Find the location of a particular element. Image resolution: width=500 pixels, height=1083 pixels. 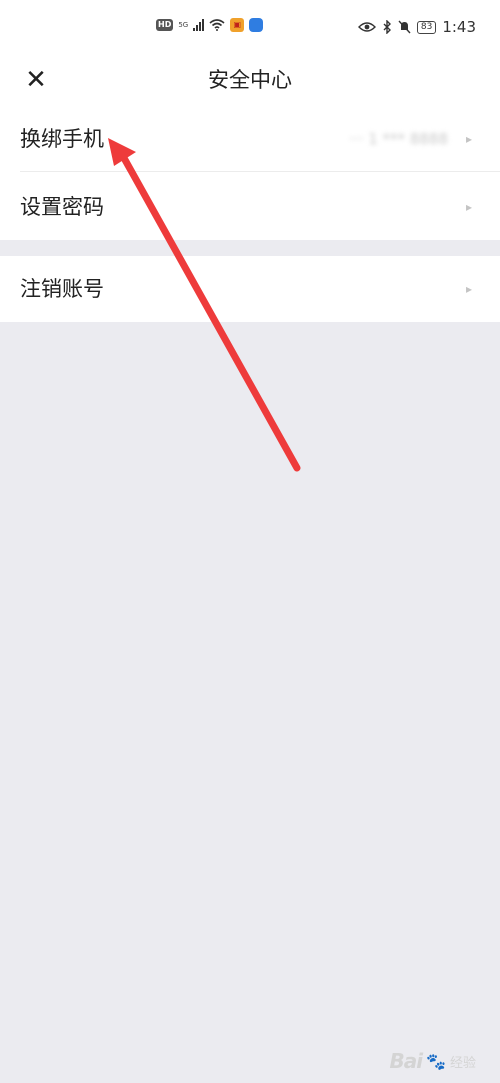

page-title: 安全中心 is located at coordinates (250, 80).